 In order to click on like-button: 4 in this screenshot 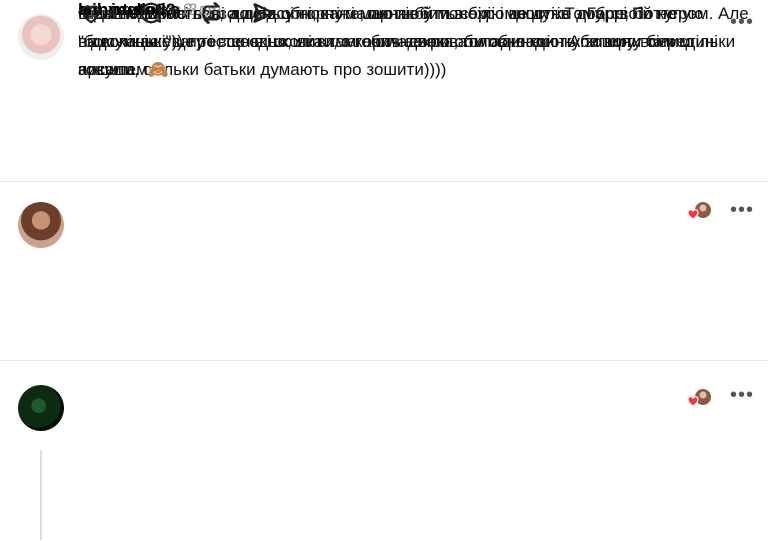, I will do `click(97, 13)`.